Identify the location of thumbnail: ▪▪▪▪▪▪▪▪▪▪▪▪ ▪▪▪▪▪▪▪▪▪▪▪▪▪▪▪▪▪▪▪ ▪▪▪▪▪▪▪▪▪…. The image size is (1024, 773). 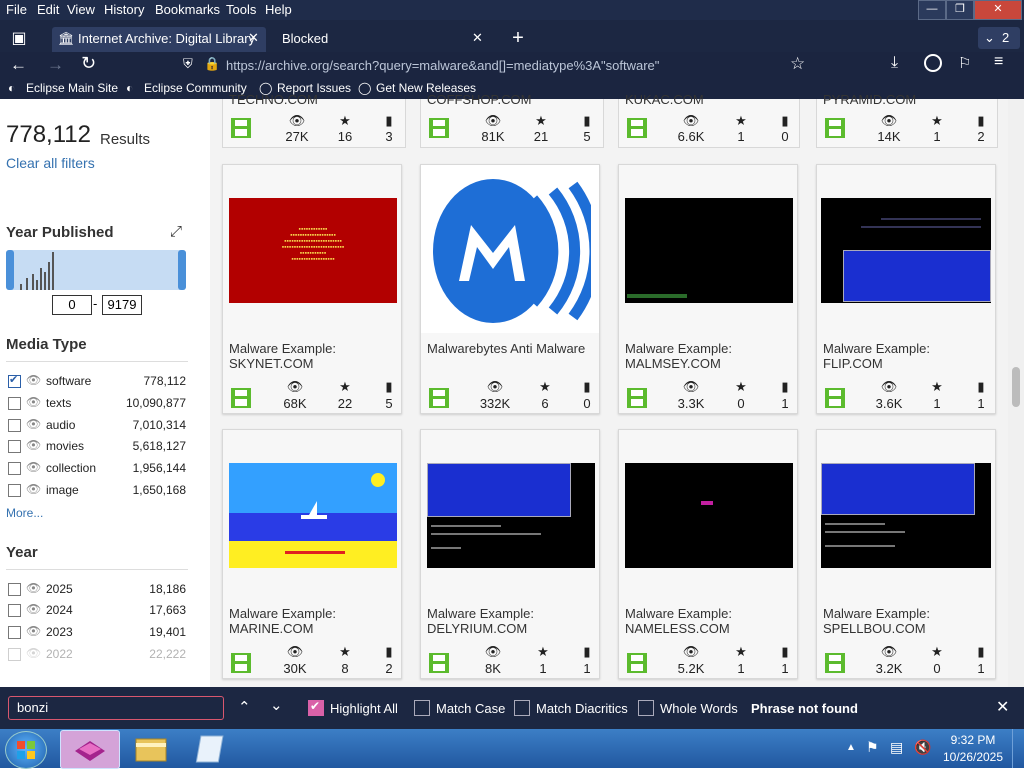
(312, 249).